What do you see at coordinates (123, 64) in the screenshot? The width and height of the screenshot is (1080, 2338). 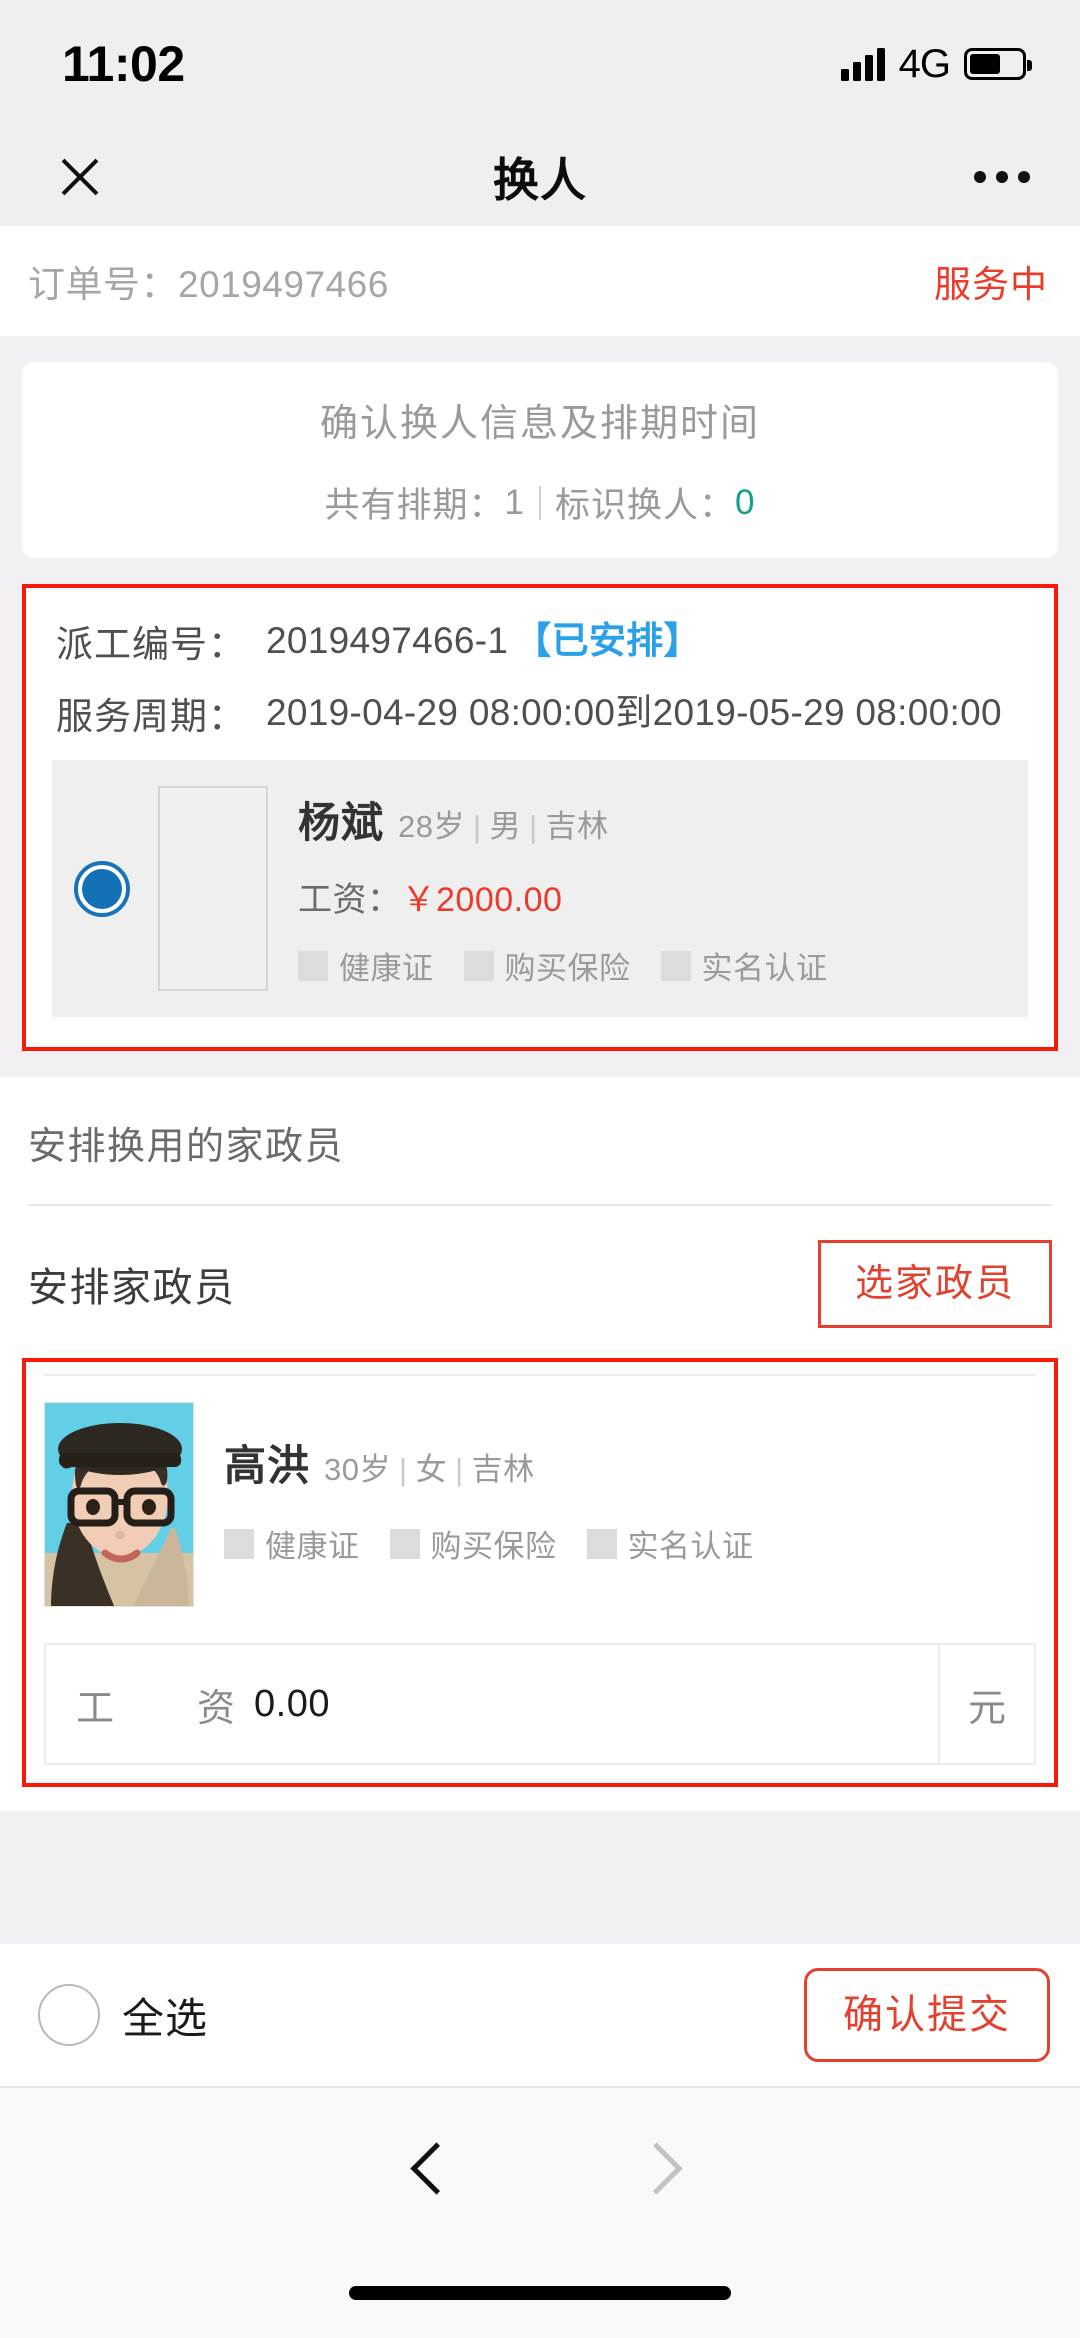 I see `status-time: 11:02` at bounding box center [123, 64].